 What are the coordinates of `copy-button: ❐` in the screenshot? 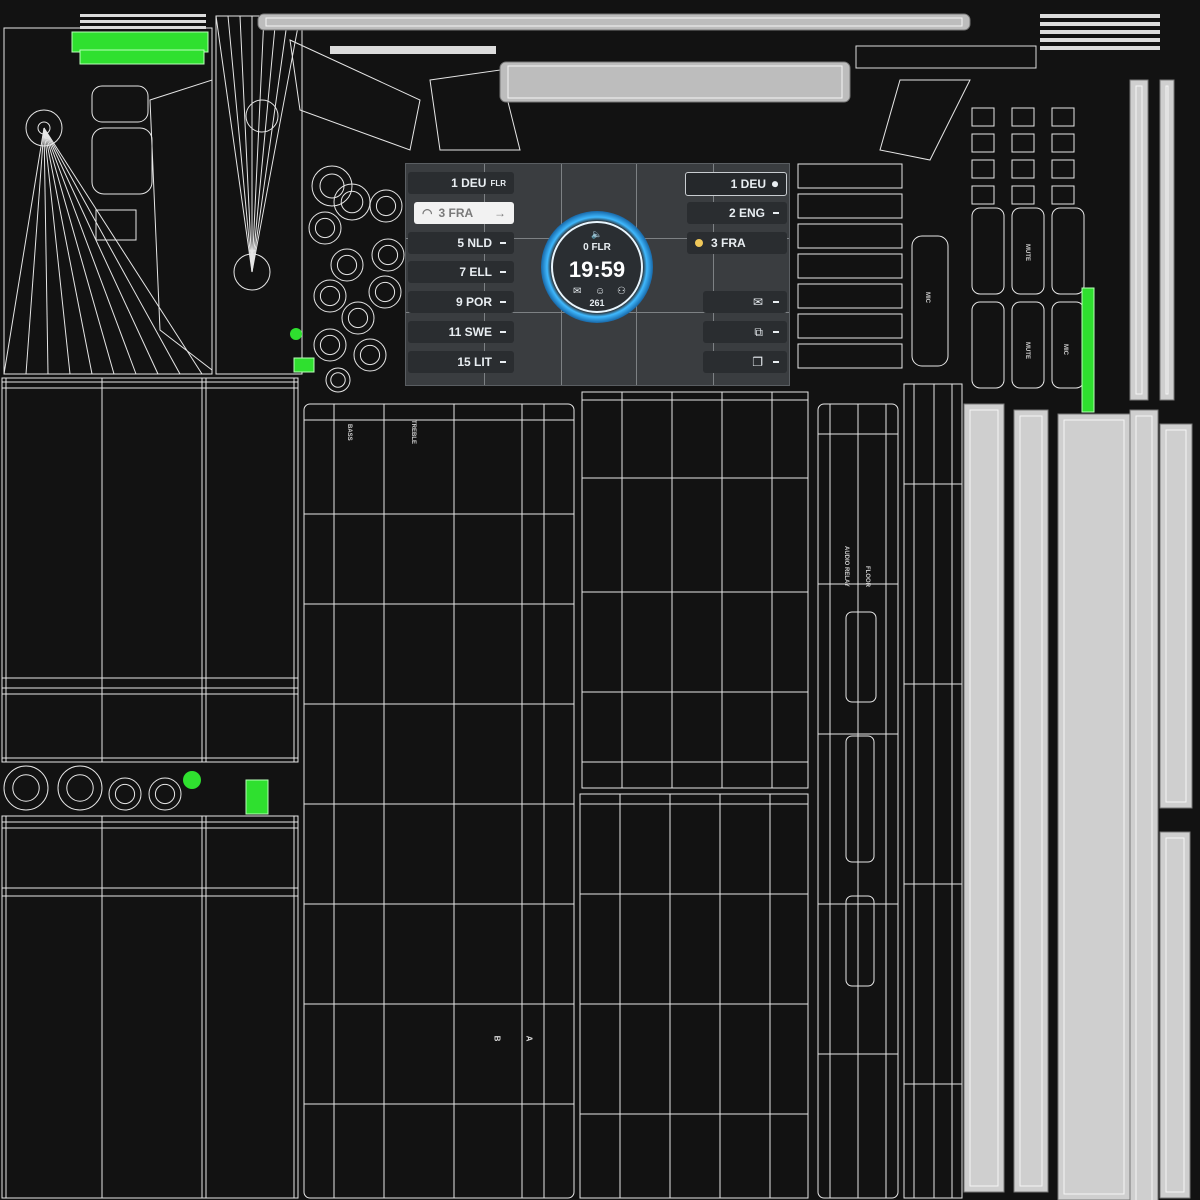 It's located at (745, 362).